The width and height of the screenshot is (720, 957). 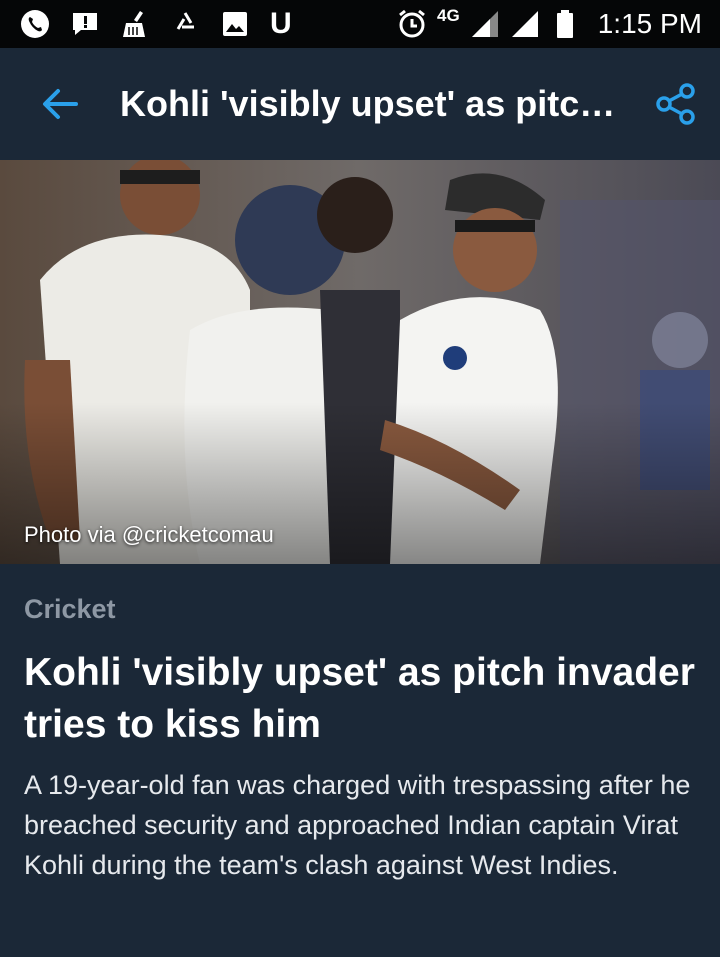 I want to click on status-bar: U 4G 1:15 PM, so click(x=360, y=24).